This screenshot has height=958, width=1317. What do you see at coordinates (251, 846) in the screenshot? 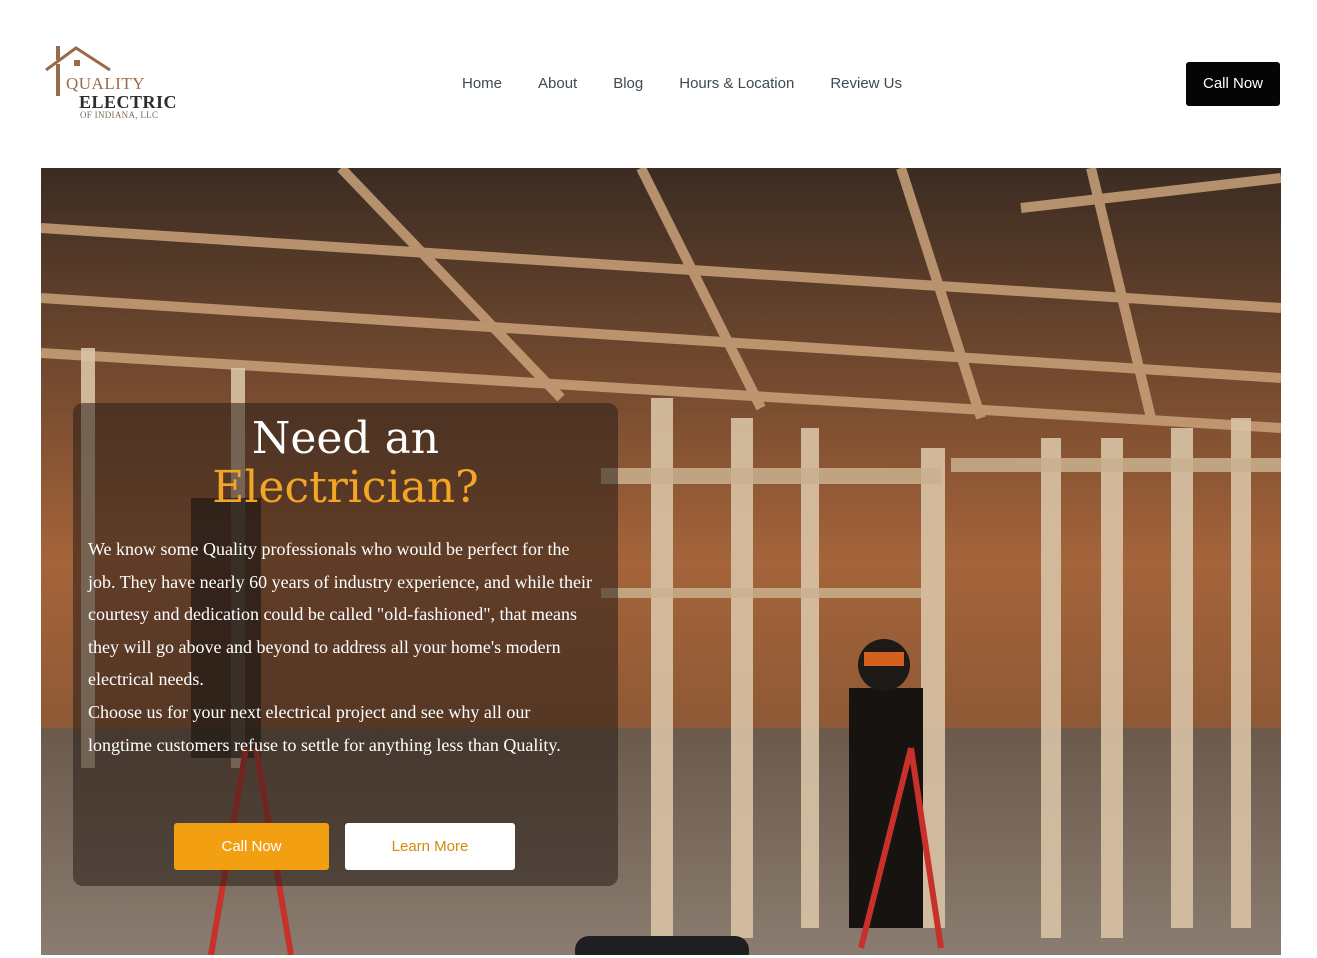
I see `hero-call-now-button: Call Now` at bounding box center [251, 846].